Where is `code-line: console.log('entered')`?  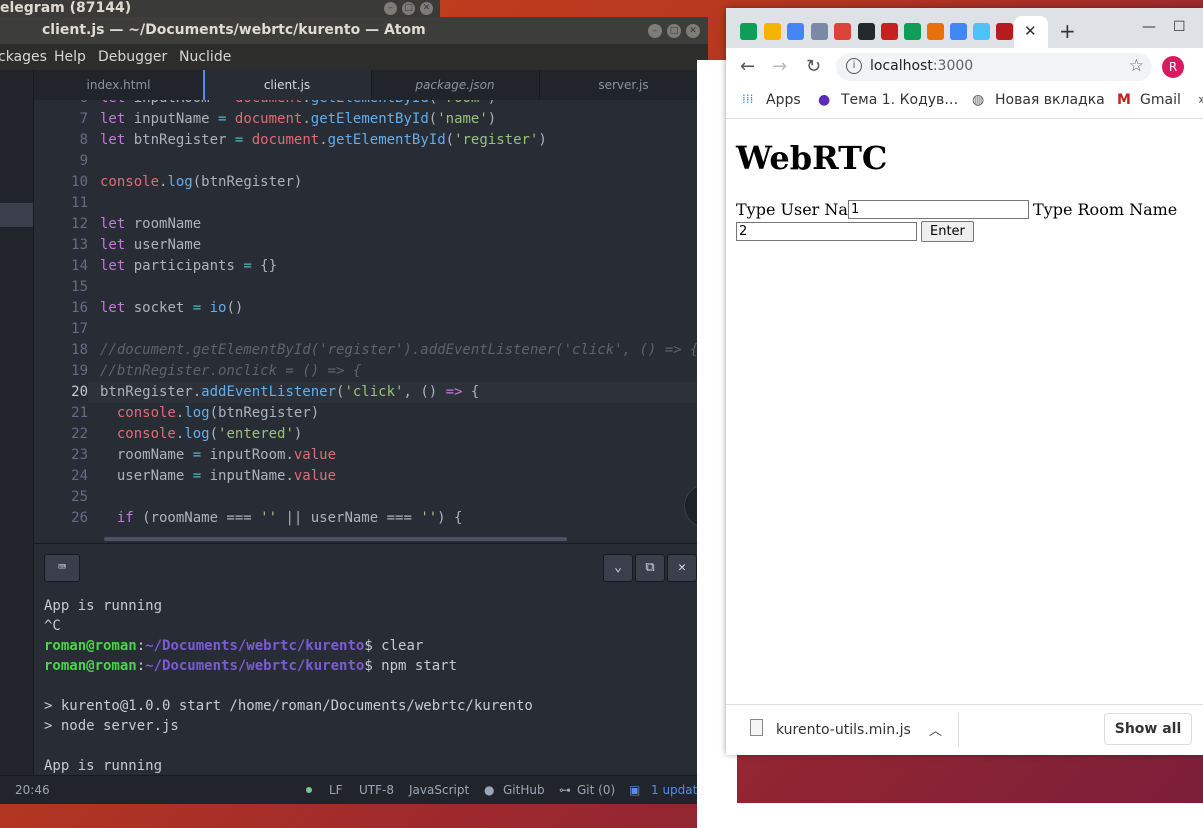
code-line: console.log('entered') is located at coordinates (209, 434).